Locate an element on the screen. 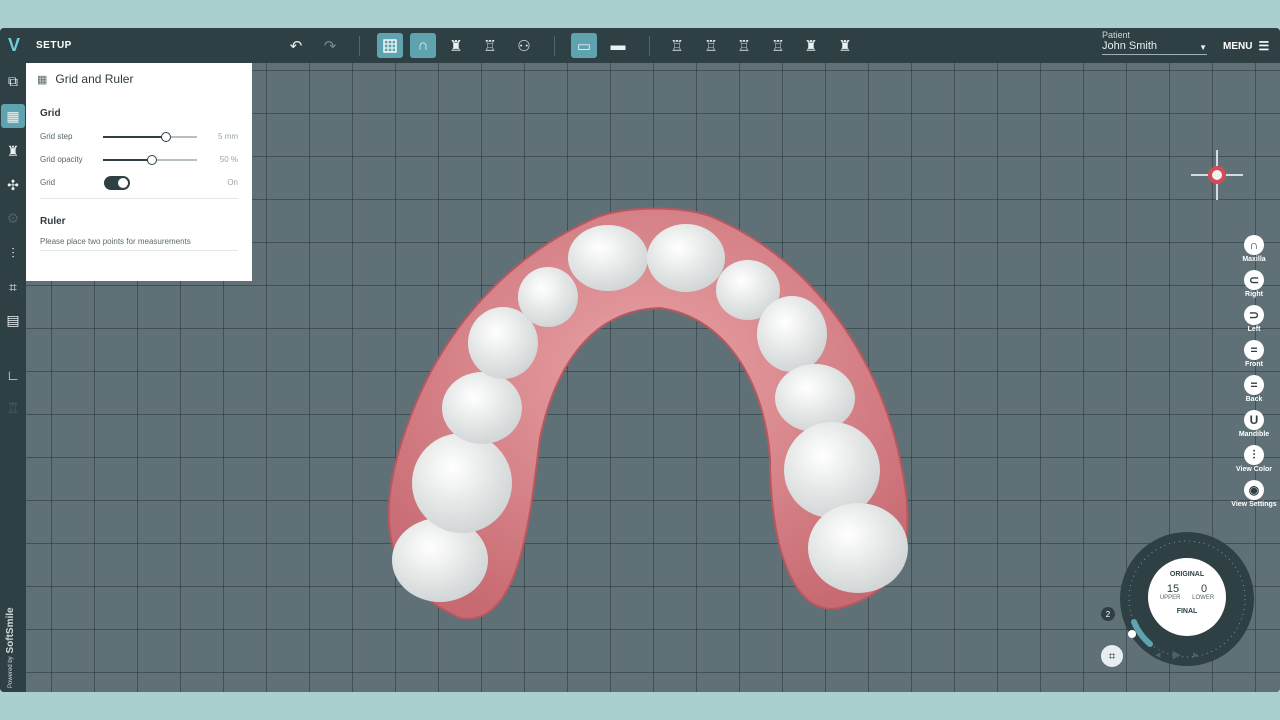 This screenshot has width=1280, height=720. panel-title: Grid and Ruler is located at coordinates (94, 79).